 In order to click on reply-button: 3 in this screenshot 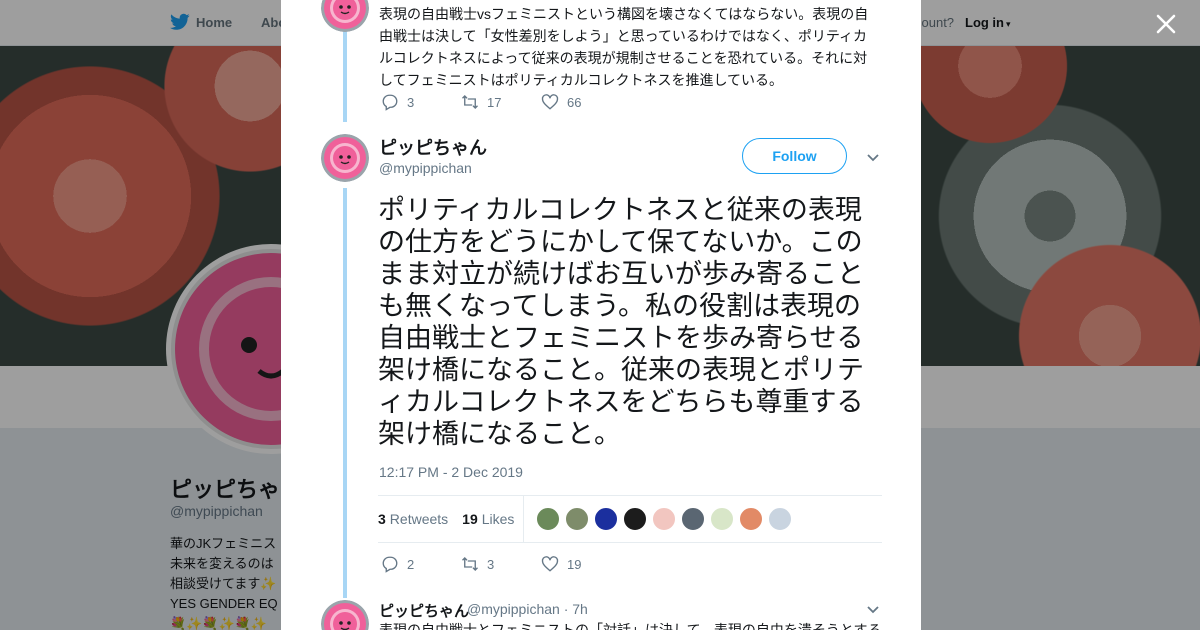, I will do `click(421, 102)`.